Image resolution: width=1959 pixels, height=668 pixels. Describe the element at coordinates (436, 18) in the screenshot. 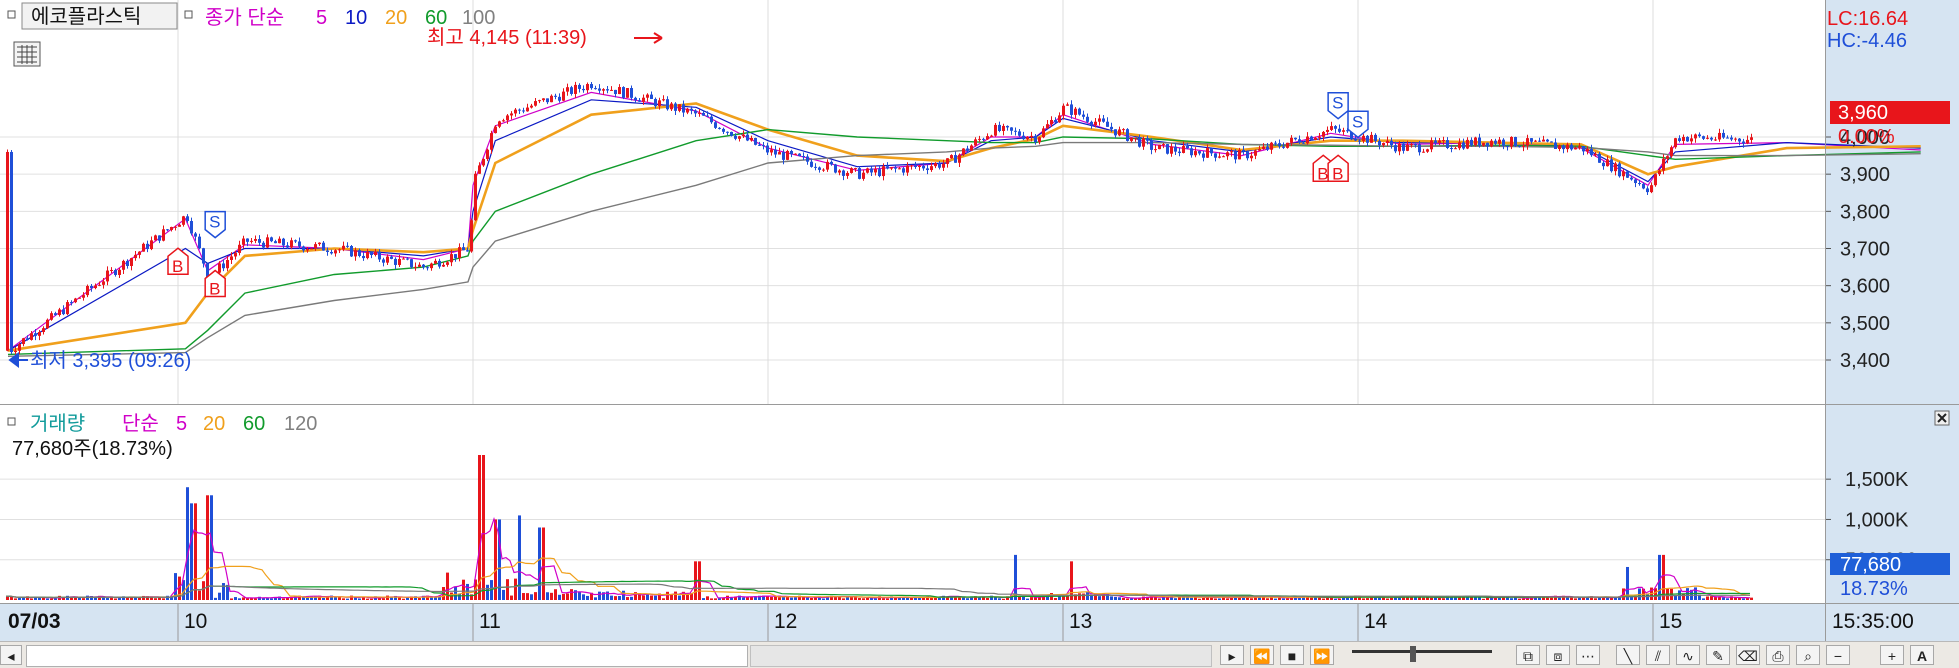

I see `ma-legend-60: 60` at that location.